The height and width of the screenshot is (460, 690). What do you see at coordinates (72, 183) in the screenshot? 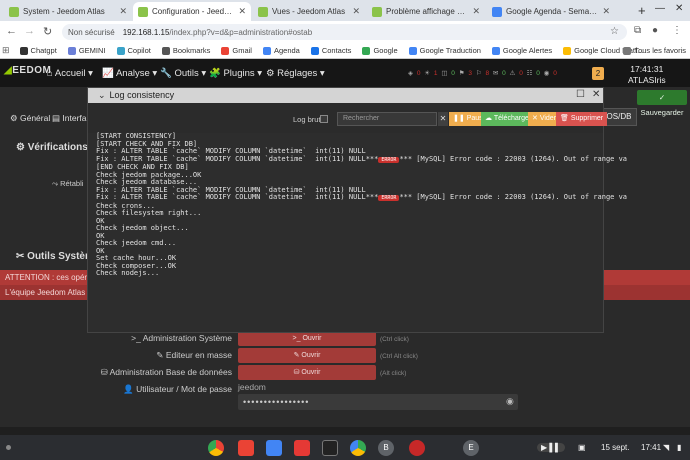
I see `label-text: Rétabli` at bounding box center [72, 183].